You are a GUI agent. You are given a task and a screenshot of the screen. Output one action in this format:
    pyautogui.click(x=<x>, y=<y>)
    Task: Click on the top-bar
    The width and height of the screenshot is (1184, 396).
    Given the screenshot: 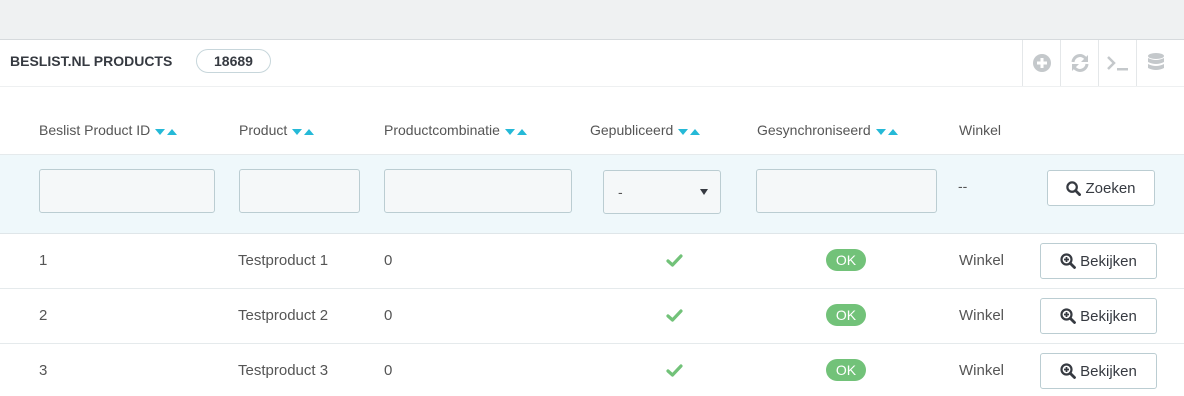 What is the action you would take?
    pyautogui.click(x=592, y=20)
    